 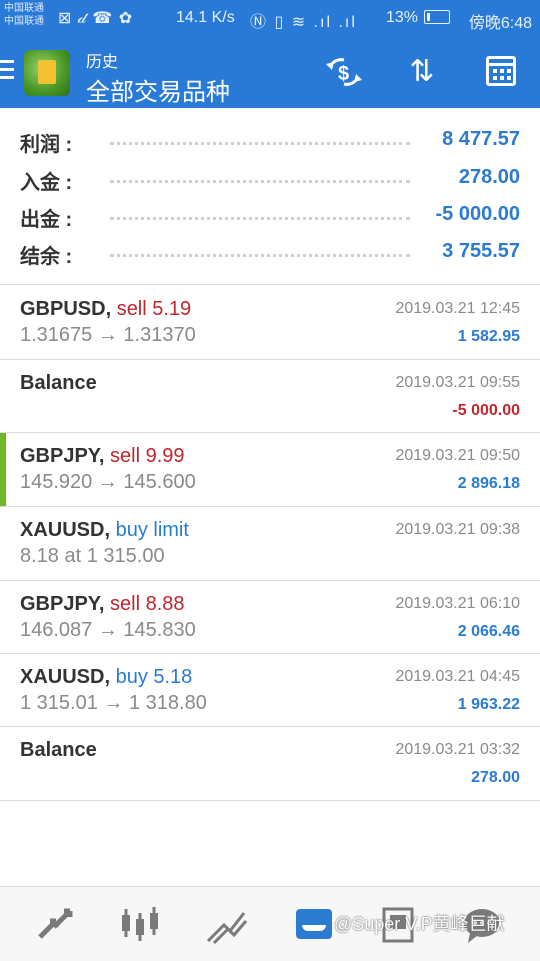 What do you see at coordinates (154, 677) in the screenshot?
I see `trade-action: buy 5.18` at bounding box center [154, 677].